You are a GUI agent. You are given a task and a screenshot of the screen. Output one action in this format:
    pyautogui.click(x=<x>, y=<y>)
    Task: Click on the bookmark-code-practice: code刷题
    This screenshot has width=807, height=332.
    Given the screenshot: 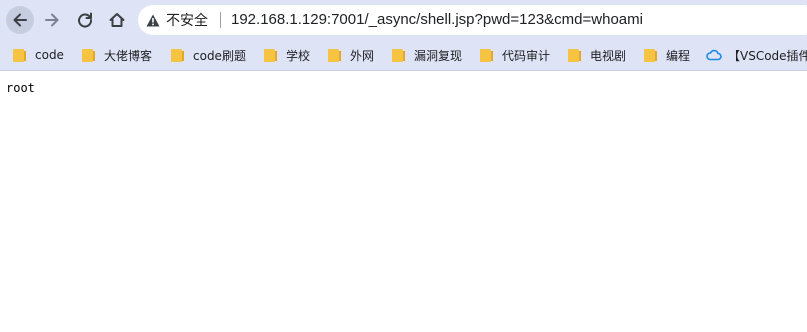 What is the action you would take?
    pyautogui.click(x=208, y=55)
    